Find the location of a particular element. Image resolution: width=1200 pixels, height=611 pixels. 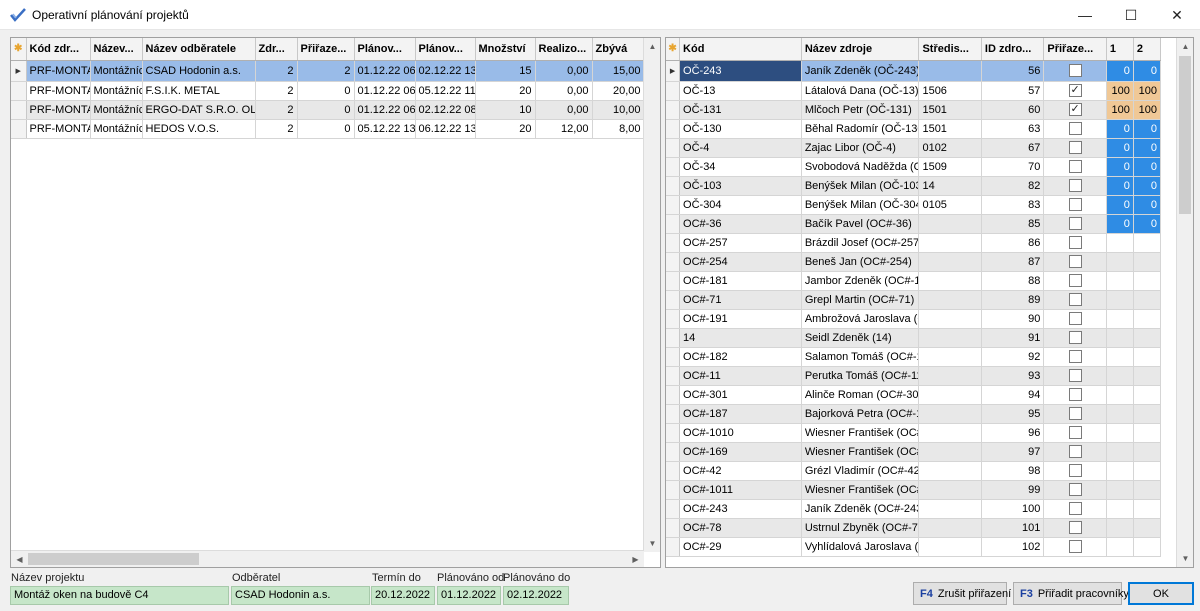

scroll-right-icon: ▶ is located at coordinates (635, 559).